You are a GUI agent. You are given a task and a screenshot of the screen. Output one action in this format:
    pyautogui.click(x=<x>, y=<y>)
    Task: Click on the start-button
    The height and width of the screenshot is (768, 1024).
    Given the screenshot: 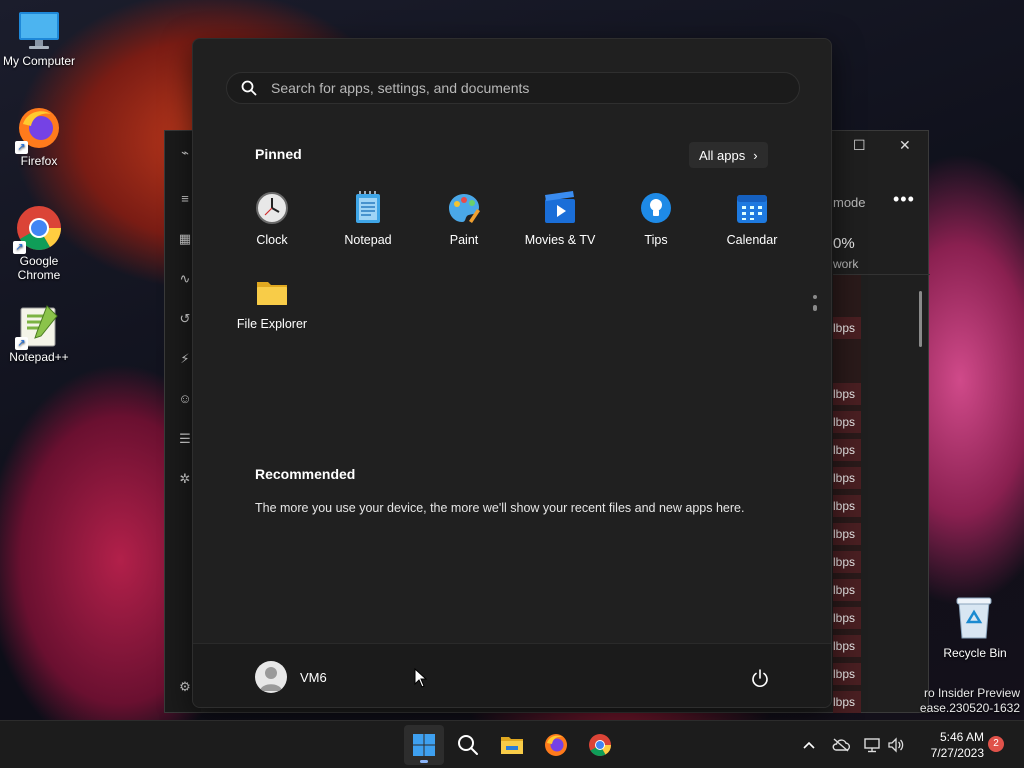 What is the action you would take?
    pyautogui.click(x=424, y=745)
    